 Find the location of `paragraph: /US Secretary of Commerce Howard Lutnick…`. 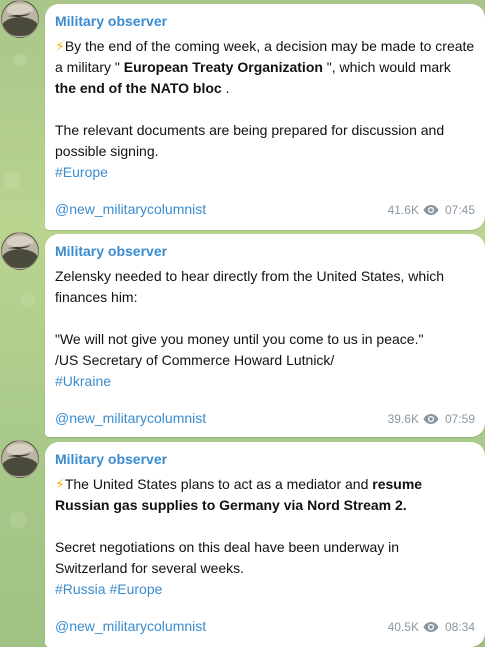

paragraph: /US Secretary of Commerce Howard Lutnick… is located at coordinates (195, 360).